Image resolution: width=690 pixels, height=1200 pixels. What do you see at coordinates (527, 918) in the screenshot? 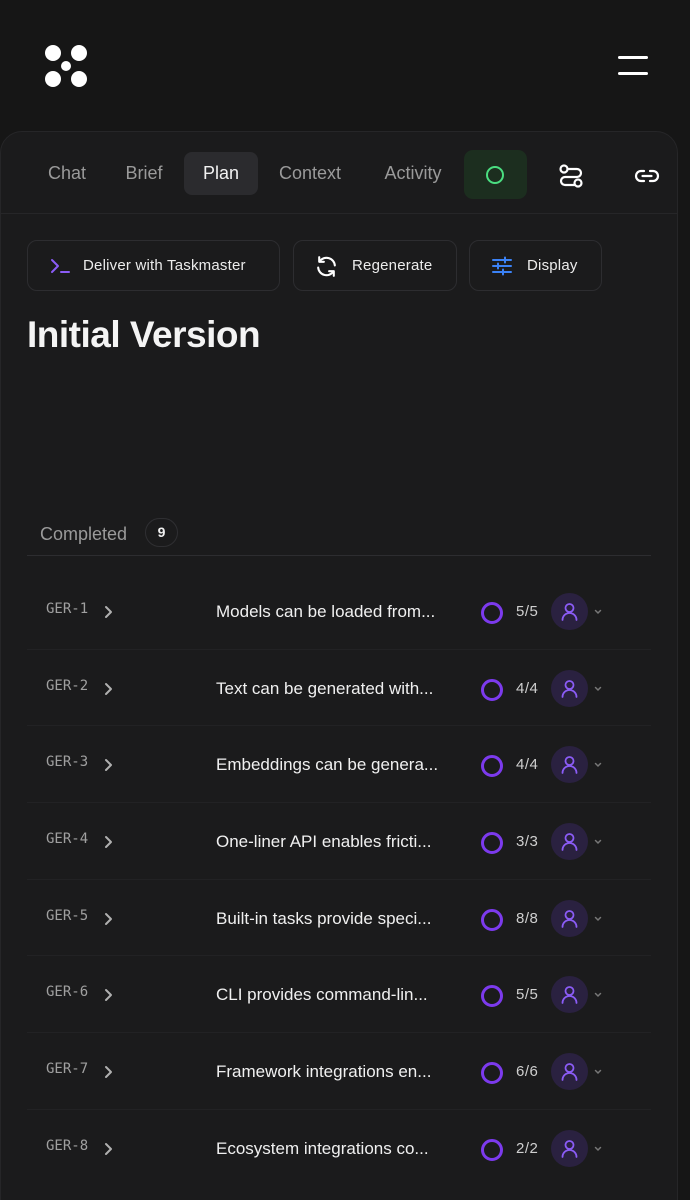
I see `subtask-count: 8/8` at bounding box center [527, 918].